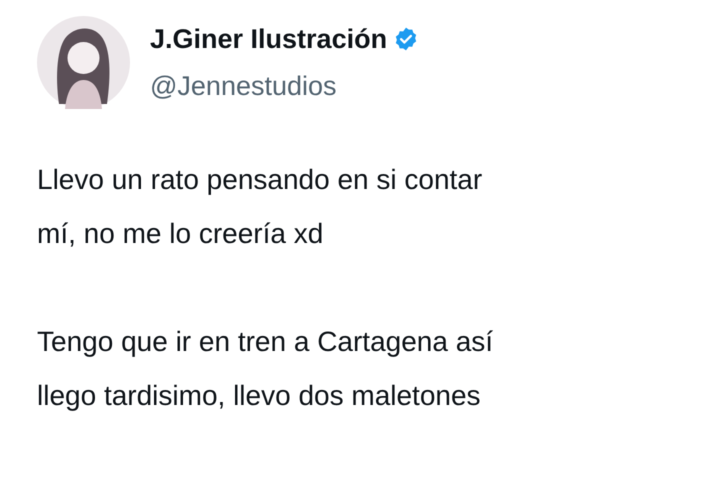 This screenshot has width=720, height=480. Describe the element at coordinates (259, 396) in the screenshot. I see `tweet-text-line: llego tardisimo, llevo dos maletones` at that location.